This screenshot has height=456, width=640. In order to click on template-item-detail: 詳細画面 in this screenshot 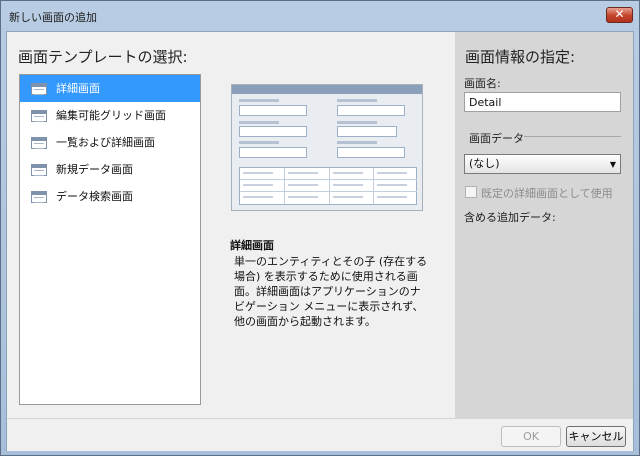, I will do `click(110, 88)`.